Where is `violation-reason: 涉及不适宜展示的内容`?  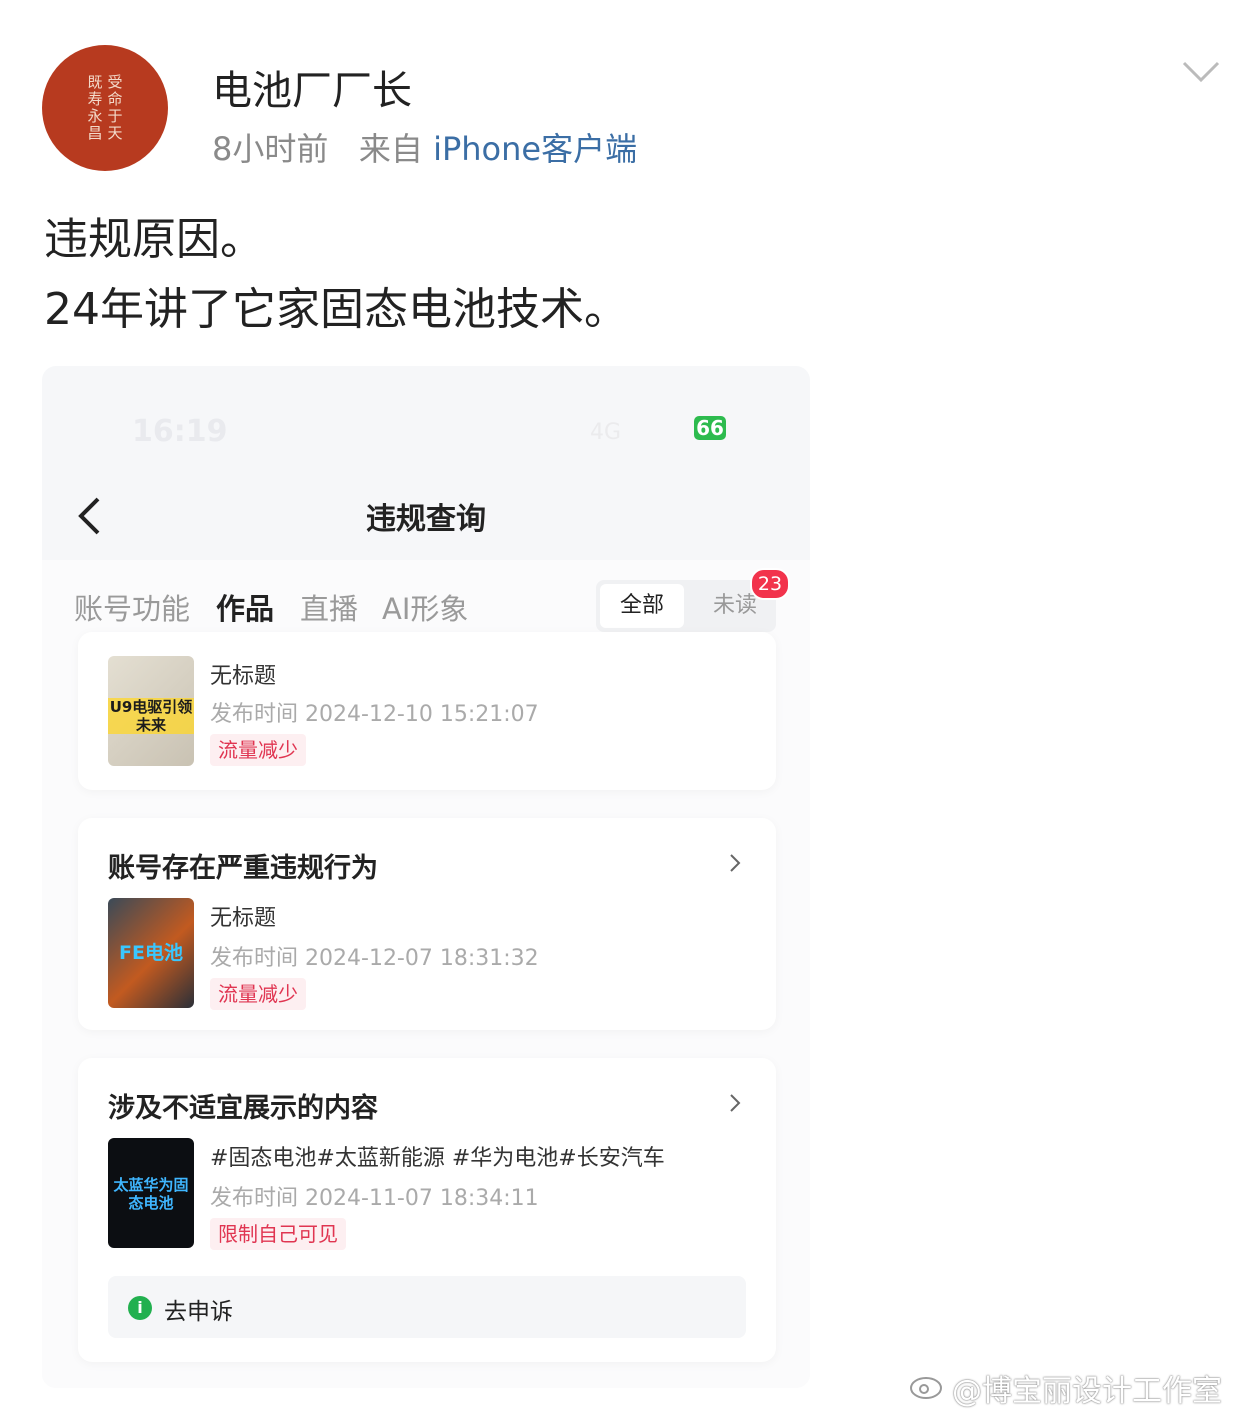 violation-reason: 涉及不适宜展示的内容 is located at coordinates (243, 1108).